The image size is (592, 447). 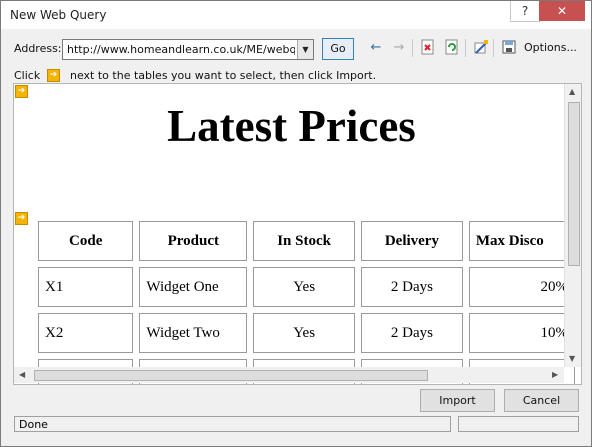 What do you see at coordinates (457, 400) in the screenshot?
I see `import-button: Import` at bounding box center [457, 400].